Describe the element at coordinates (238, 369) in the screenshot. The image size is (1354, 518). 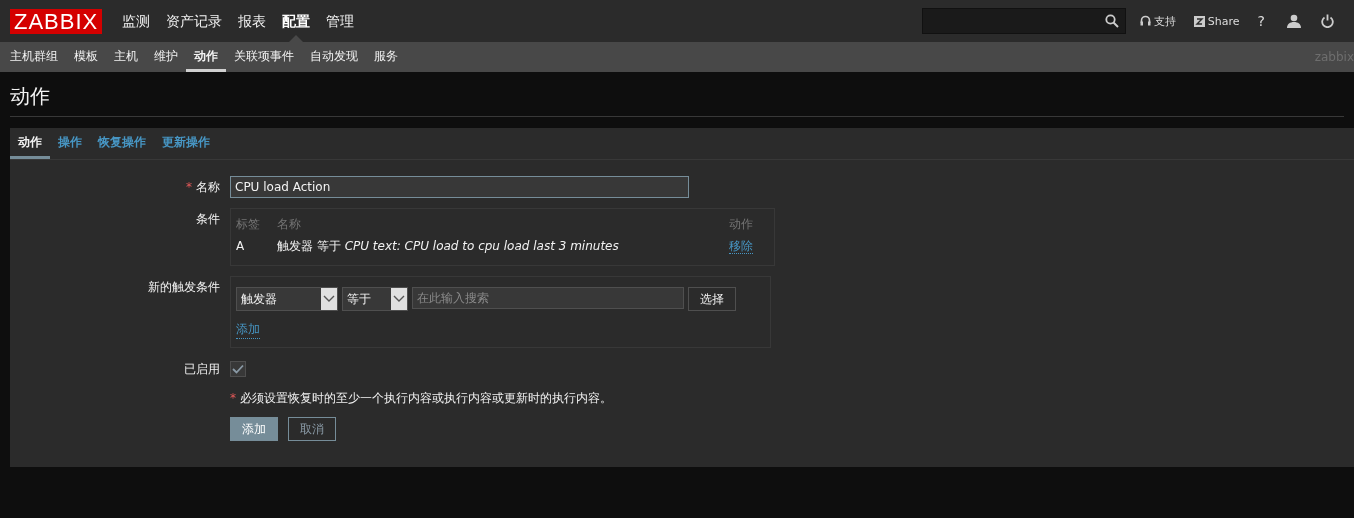
I see `enabled-checkbox` at that location.